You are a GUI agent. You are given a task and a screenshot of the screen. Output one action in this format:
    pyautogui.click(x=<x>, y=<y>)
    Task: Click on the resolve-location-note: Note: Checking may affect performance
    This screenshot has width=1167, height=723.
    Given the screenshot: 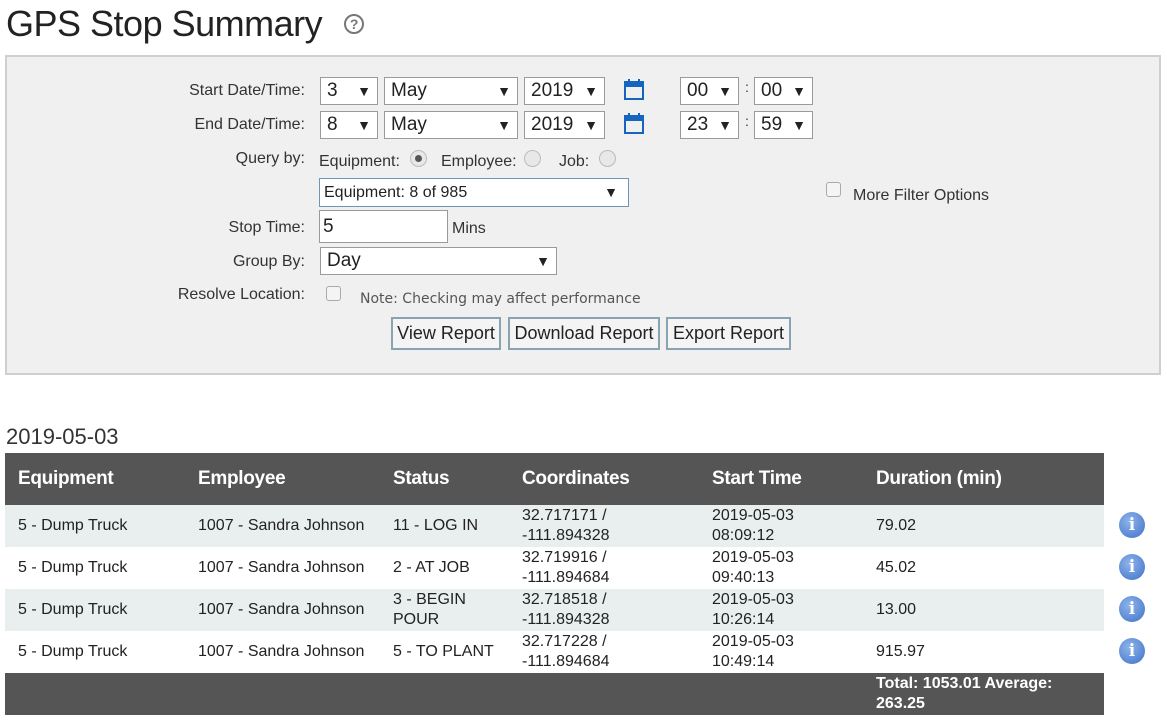 What is the action you would take?
    pyautogui.click(x=500, y=299)
    